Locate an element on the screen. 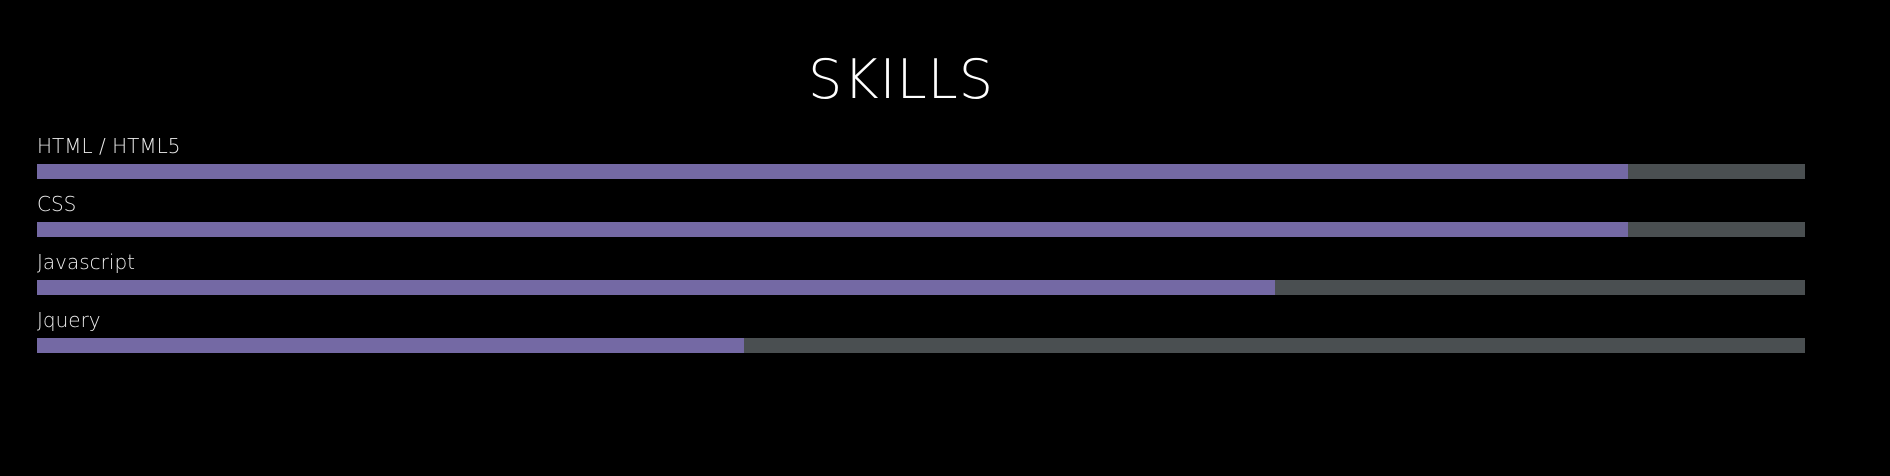 This screenshot has width=1890, height=476. section-title: SKILLS is located at coordinates (901, 79).